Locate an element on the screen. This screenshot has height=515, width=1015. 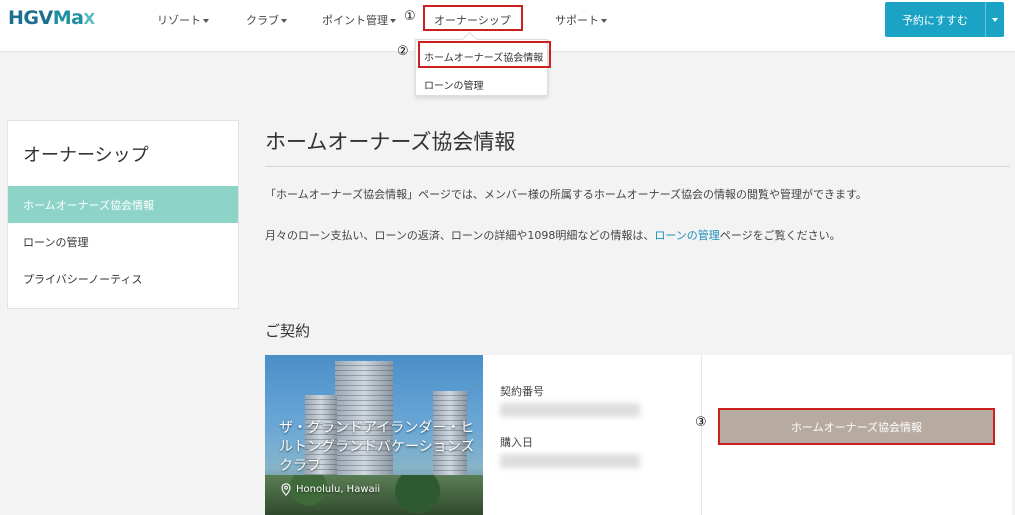
location-pin-icon is located at coordinates (286, 489).